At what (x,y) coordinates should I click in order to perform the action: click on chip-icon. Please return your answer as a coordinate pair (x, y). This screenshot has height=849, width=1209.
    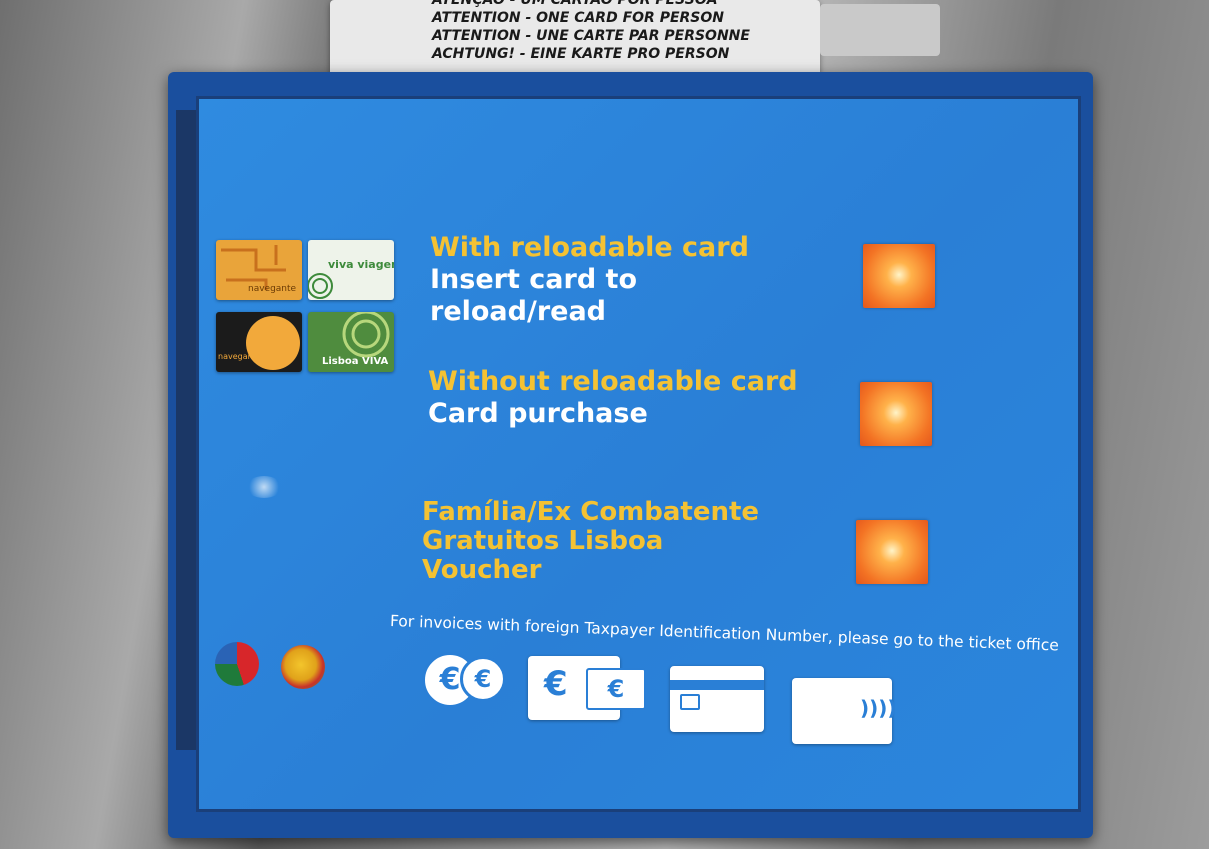
    Looking at the image, I should click on (690, 702).